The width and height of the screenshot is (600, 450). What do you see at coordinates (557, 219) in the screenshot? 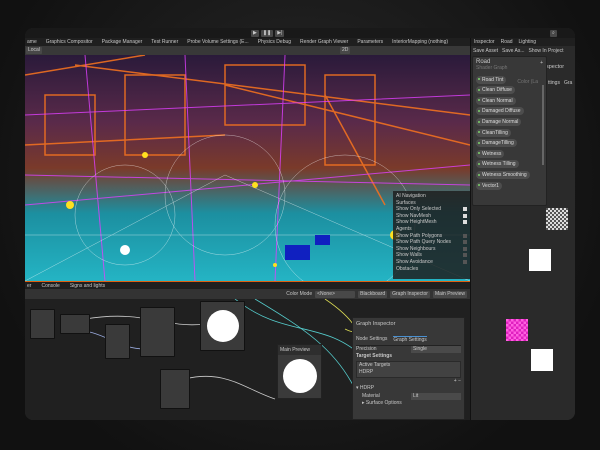
I see `texture-preview` at bounding box center [557, 219].